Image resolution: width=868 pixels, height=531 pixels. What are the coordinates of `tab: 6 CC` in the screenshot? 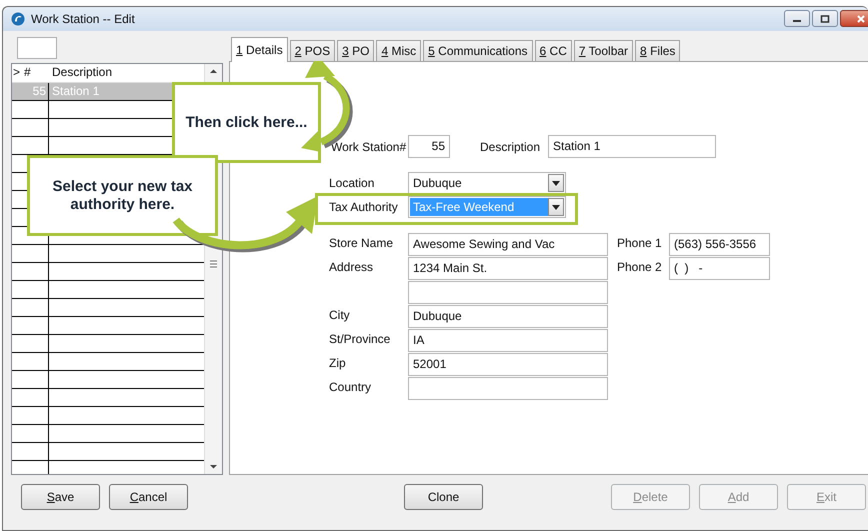 It's located at (553, 50).